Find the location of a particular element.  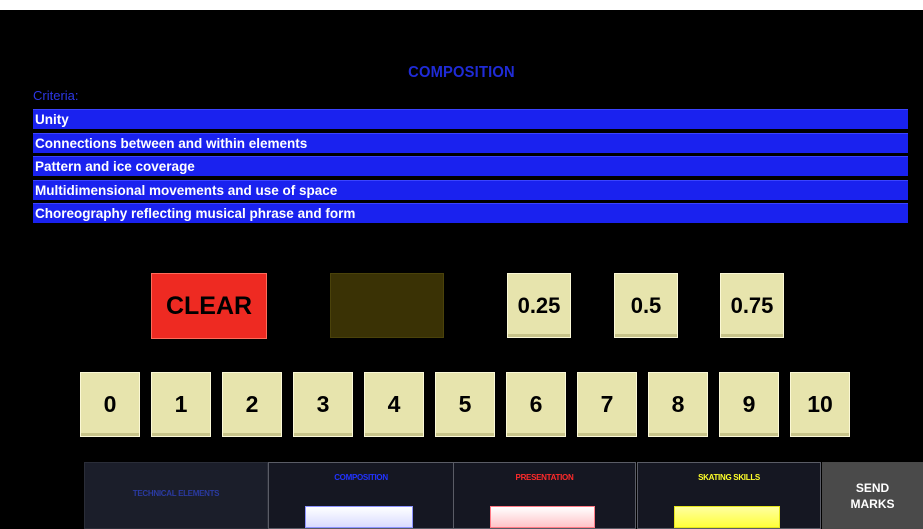

clear-button: CLEAR is located at coordinates (209, 306).